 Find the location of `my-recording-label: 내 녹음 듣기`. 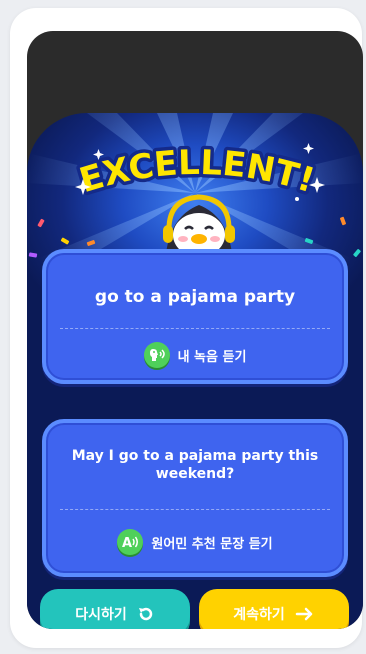

my-recording-label: 내 녹음 듣기 is located at coordinates (212, 357).